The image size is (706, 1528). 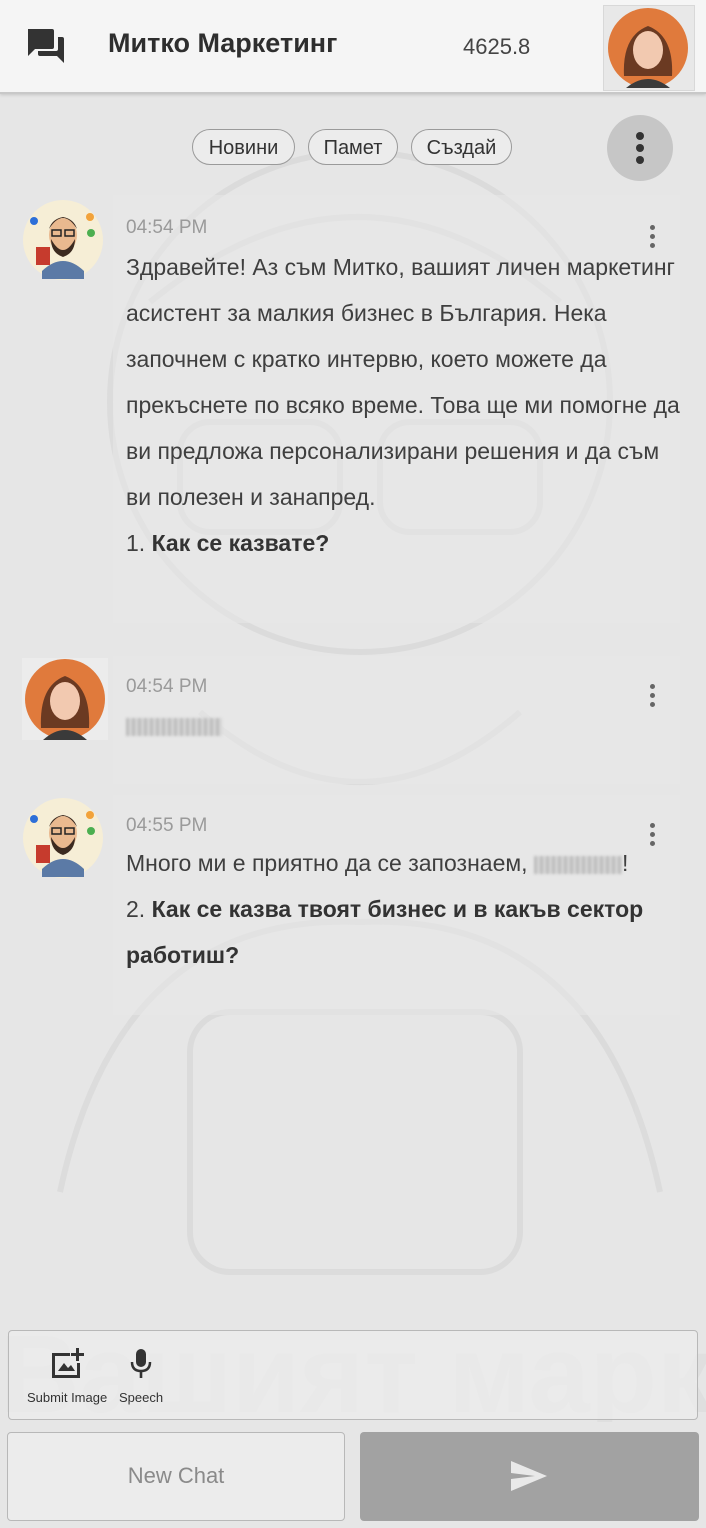 I want to click on microphone-icon, so click(x=141, y=1363).